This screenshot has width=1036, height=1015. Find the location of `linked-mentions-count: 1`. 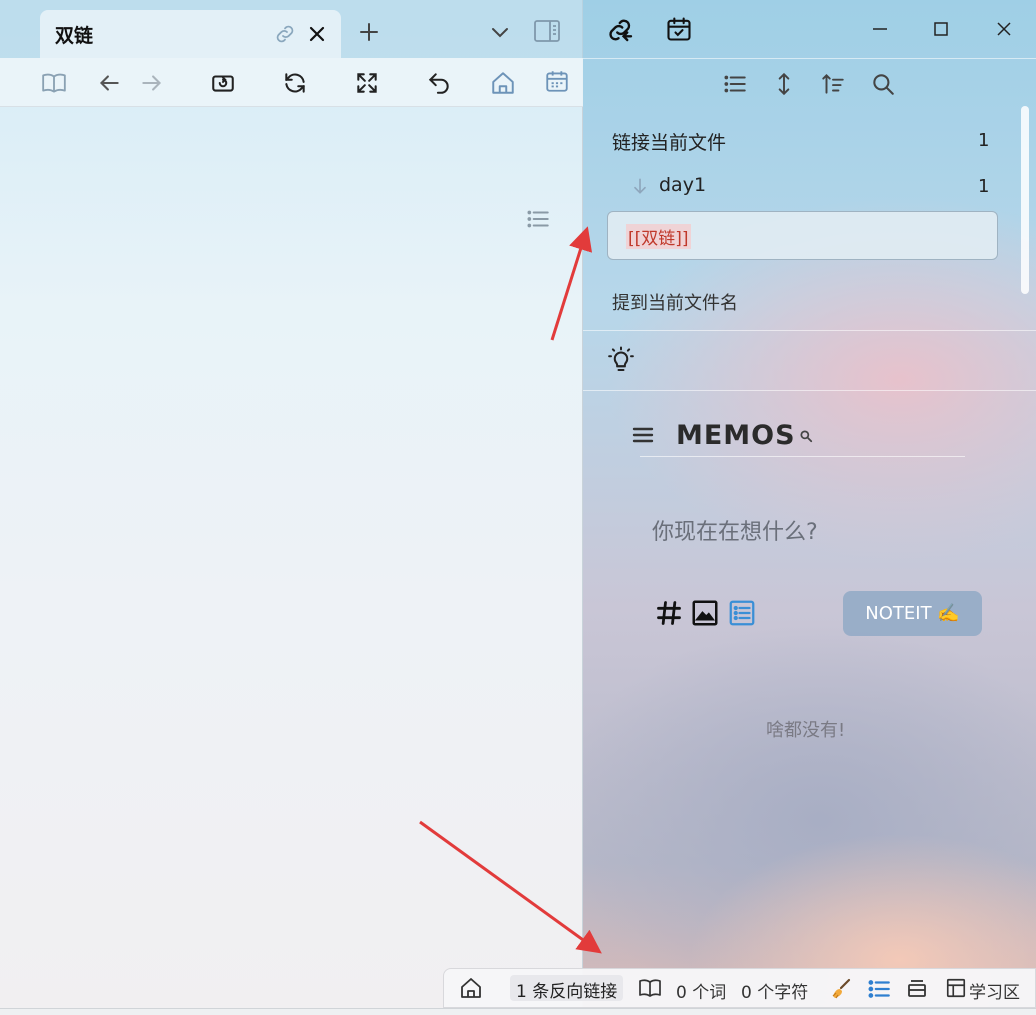

linked-mentions-count: 1 is located at coordinates (984, 140).